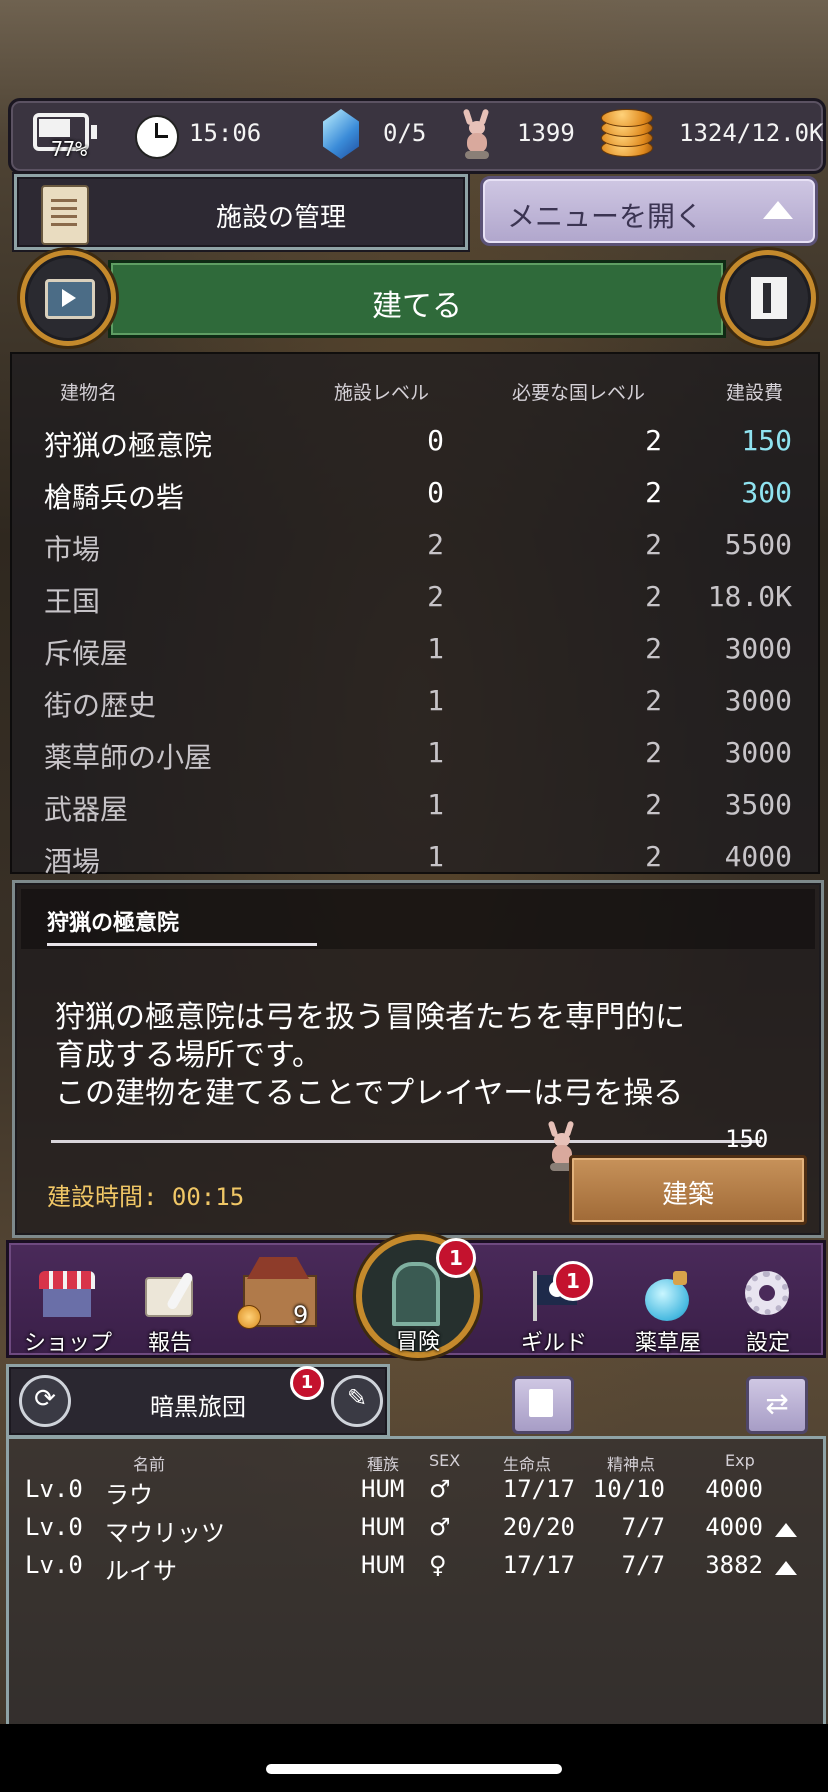 The height and width of the screenshot is (1792, 828). I want to click on party-badge: 1, so click(307, 1383).